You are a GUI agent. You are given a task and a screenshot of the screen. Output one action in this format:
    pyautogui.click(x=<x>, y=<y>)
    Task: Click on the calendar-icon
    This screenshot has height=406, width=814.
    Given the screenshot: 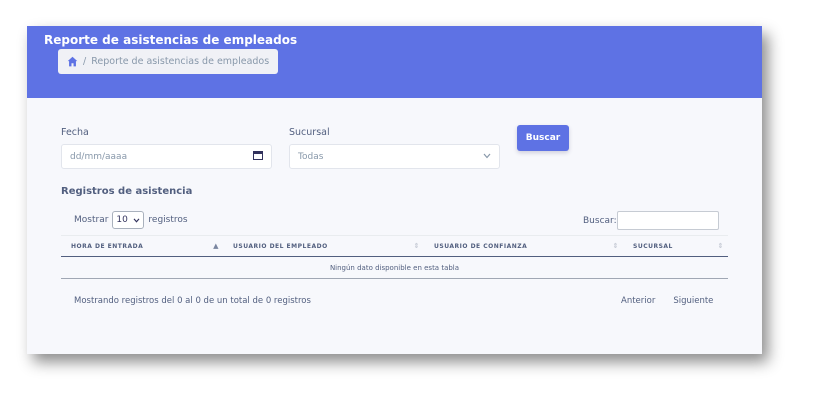 What is the action you would take?
    pyautogui.click(x=258, y=156)
    